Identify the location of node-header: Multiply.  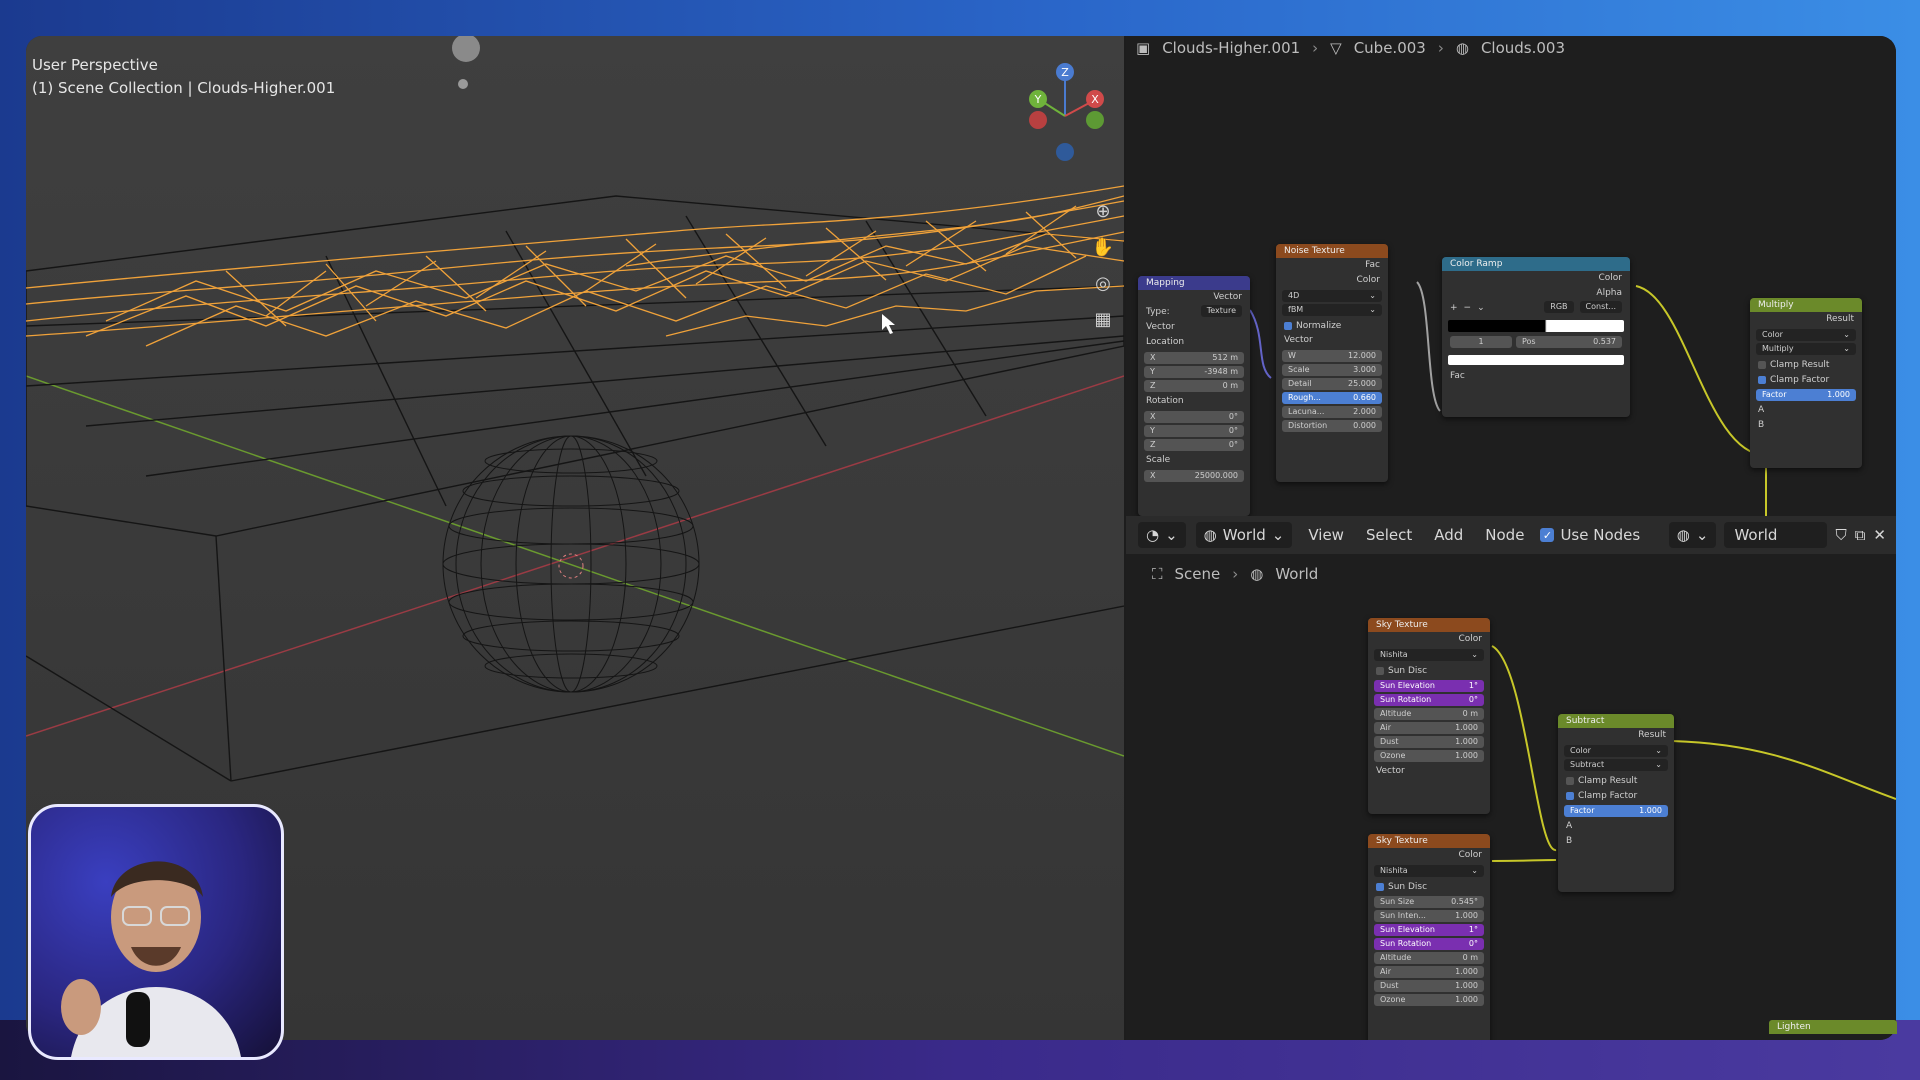
(1806, 305).